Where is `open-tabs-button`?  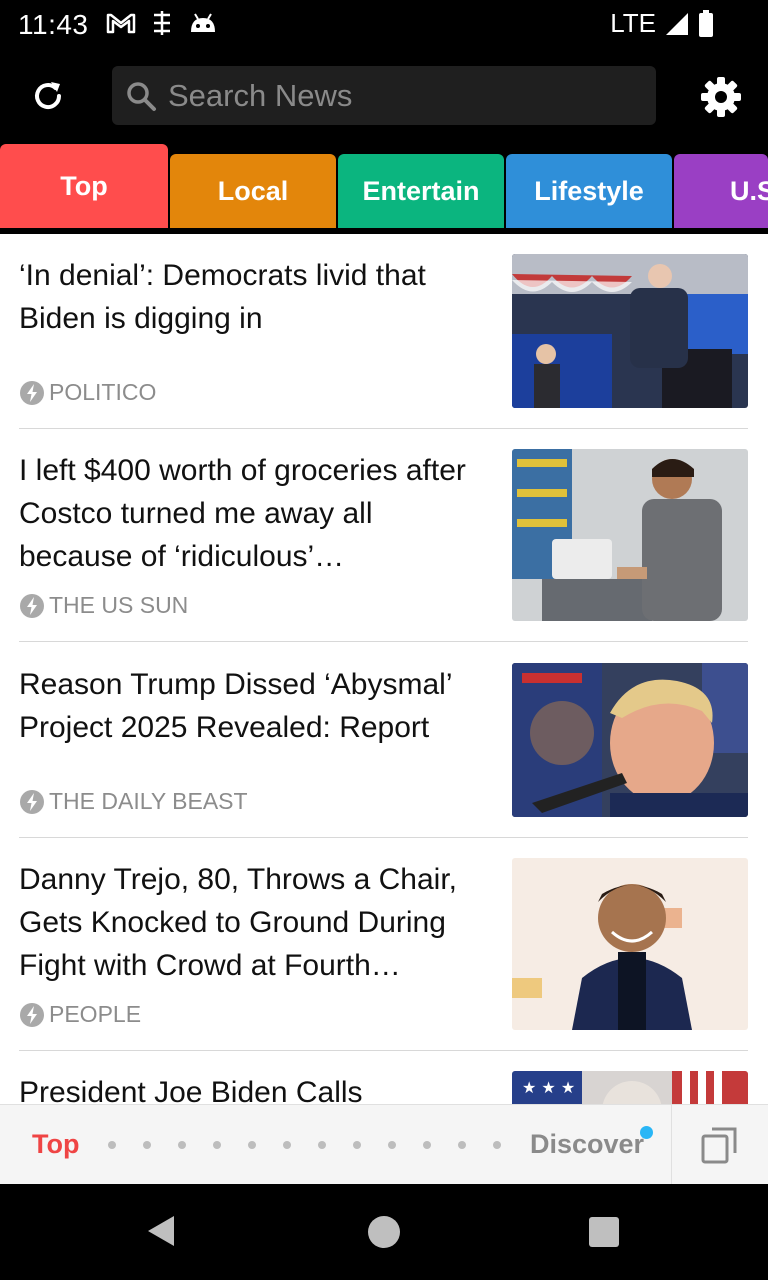 open-tabs-button is located at coordinates (720, 1145).